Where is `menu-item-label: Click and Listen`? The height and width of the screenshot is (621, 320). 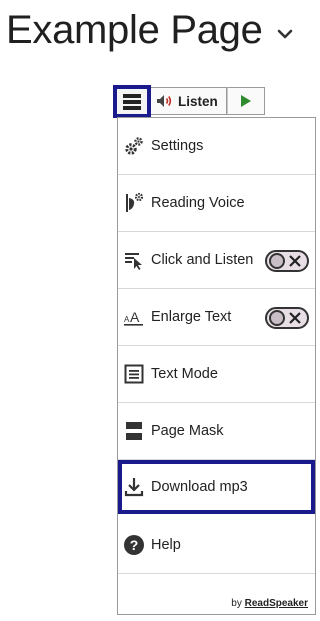 menu-item-label: Click and Listen is located at coordinates (202, 260).